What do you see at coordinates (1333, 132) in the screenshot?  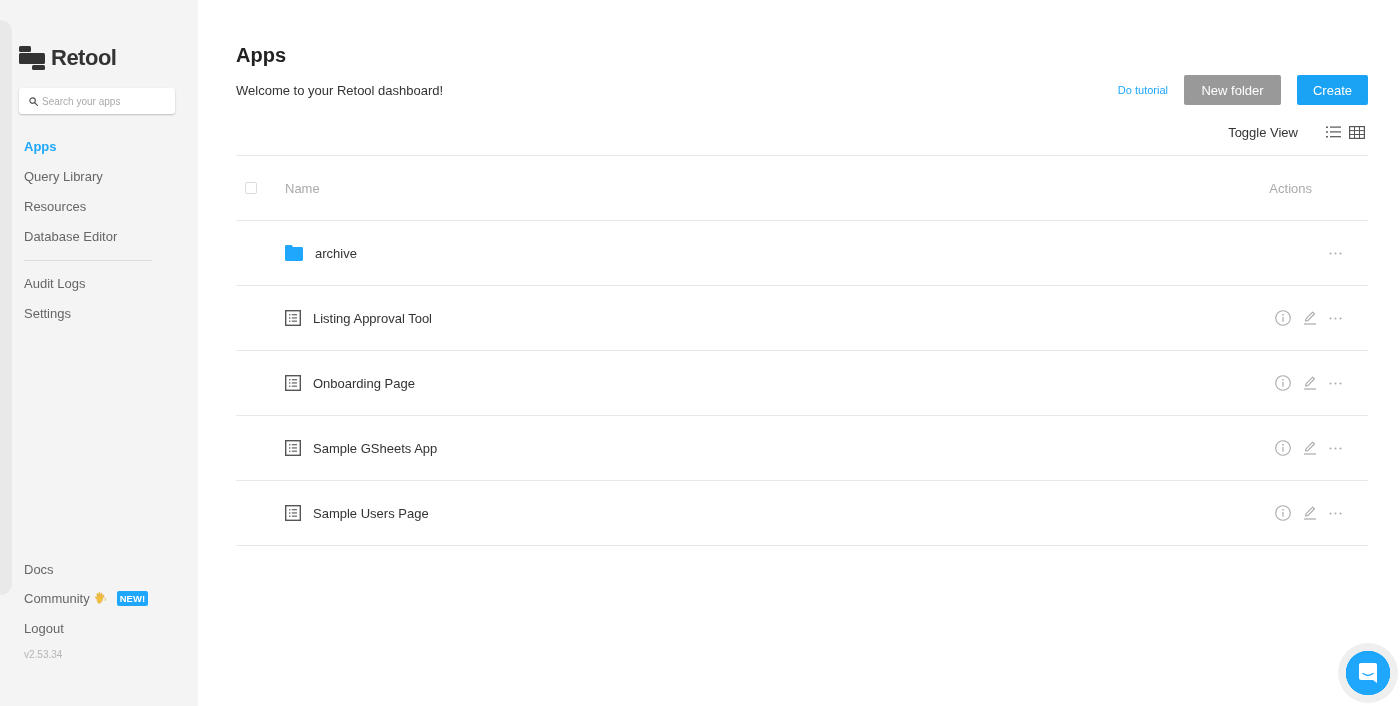 I see `list-view-icon` at bounding box center [1333, 132].